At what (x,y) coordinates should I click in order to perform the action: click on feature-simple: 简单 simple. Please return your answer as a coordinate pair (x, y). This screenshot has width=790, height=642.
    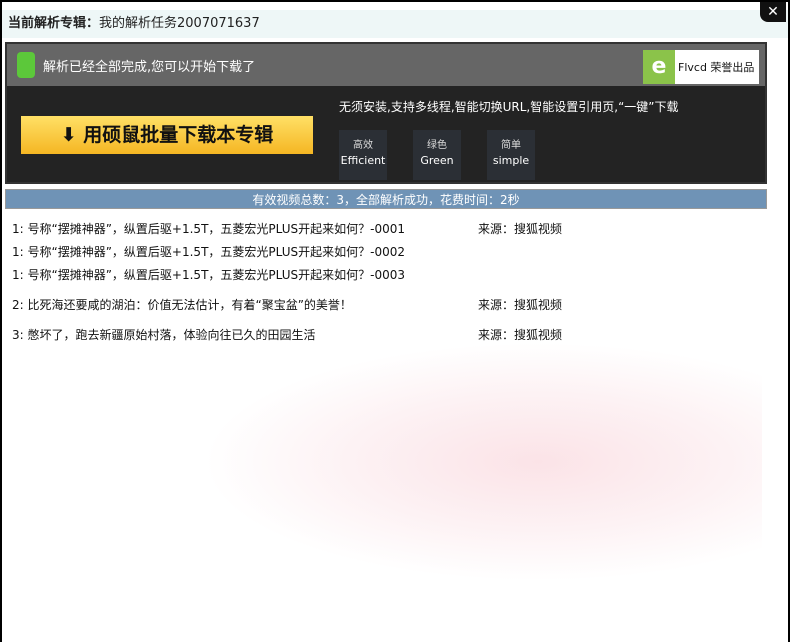
    Looking at the image, I should click on (511, 155).